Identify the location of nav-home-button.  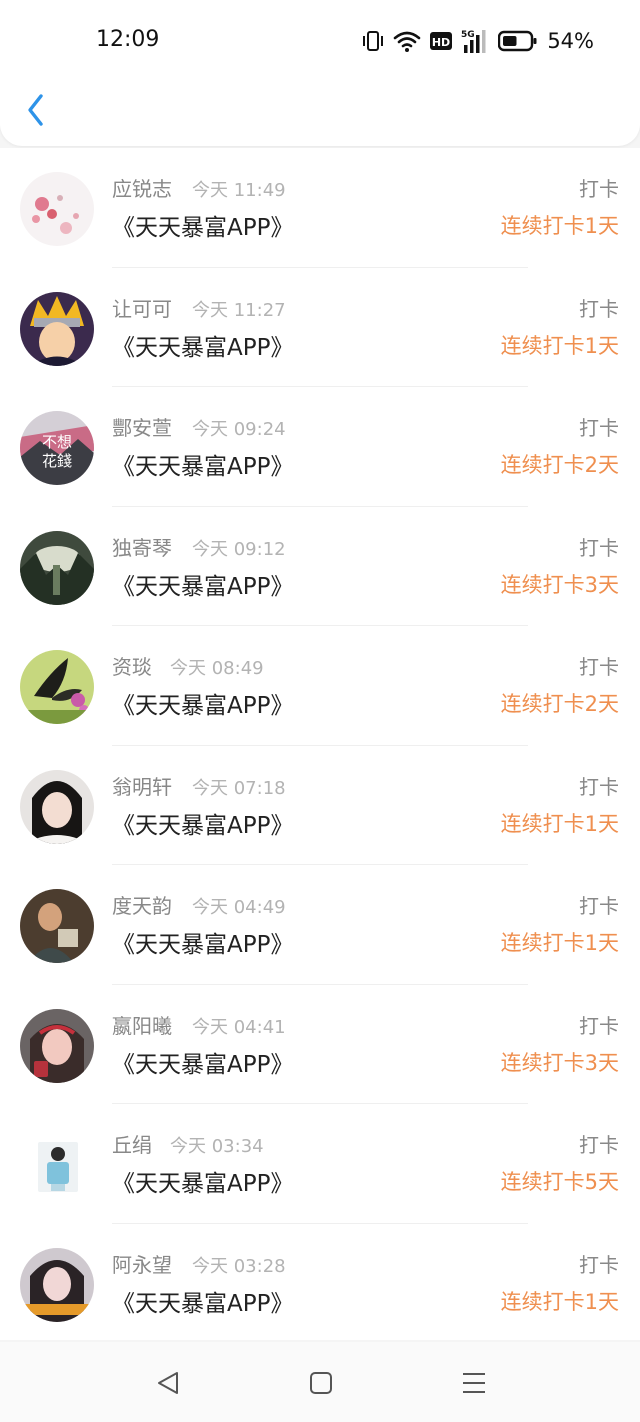
(321, 1383).